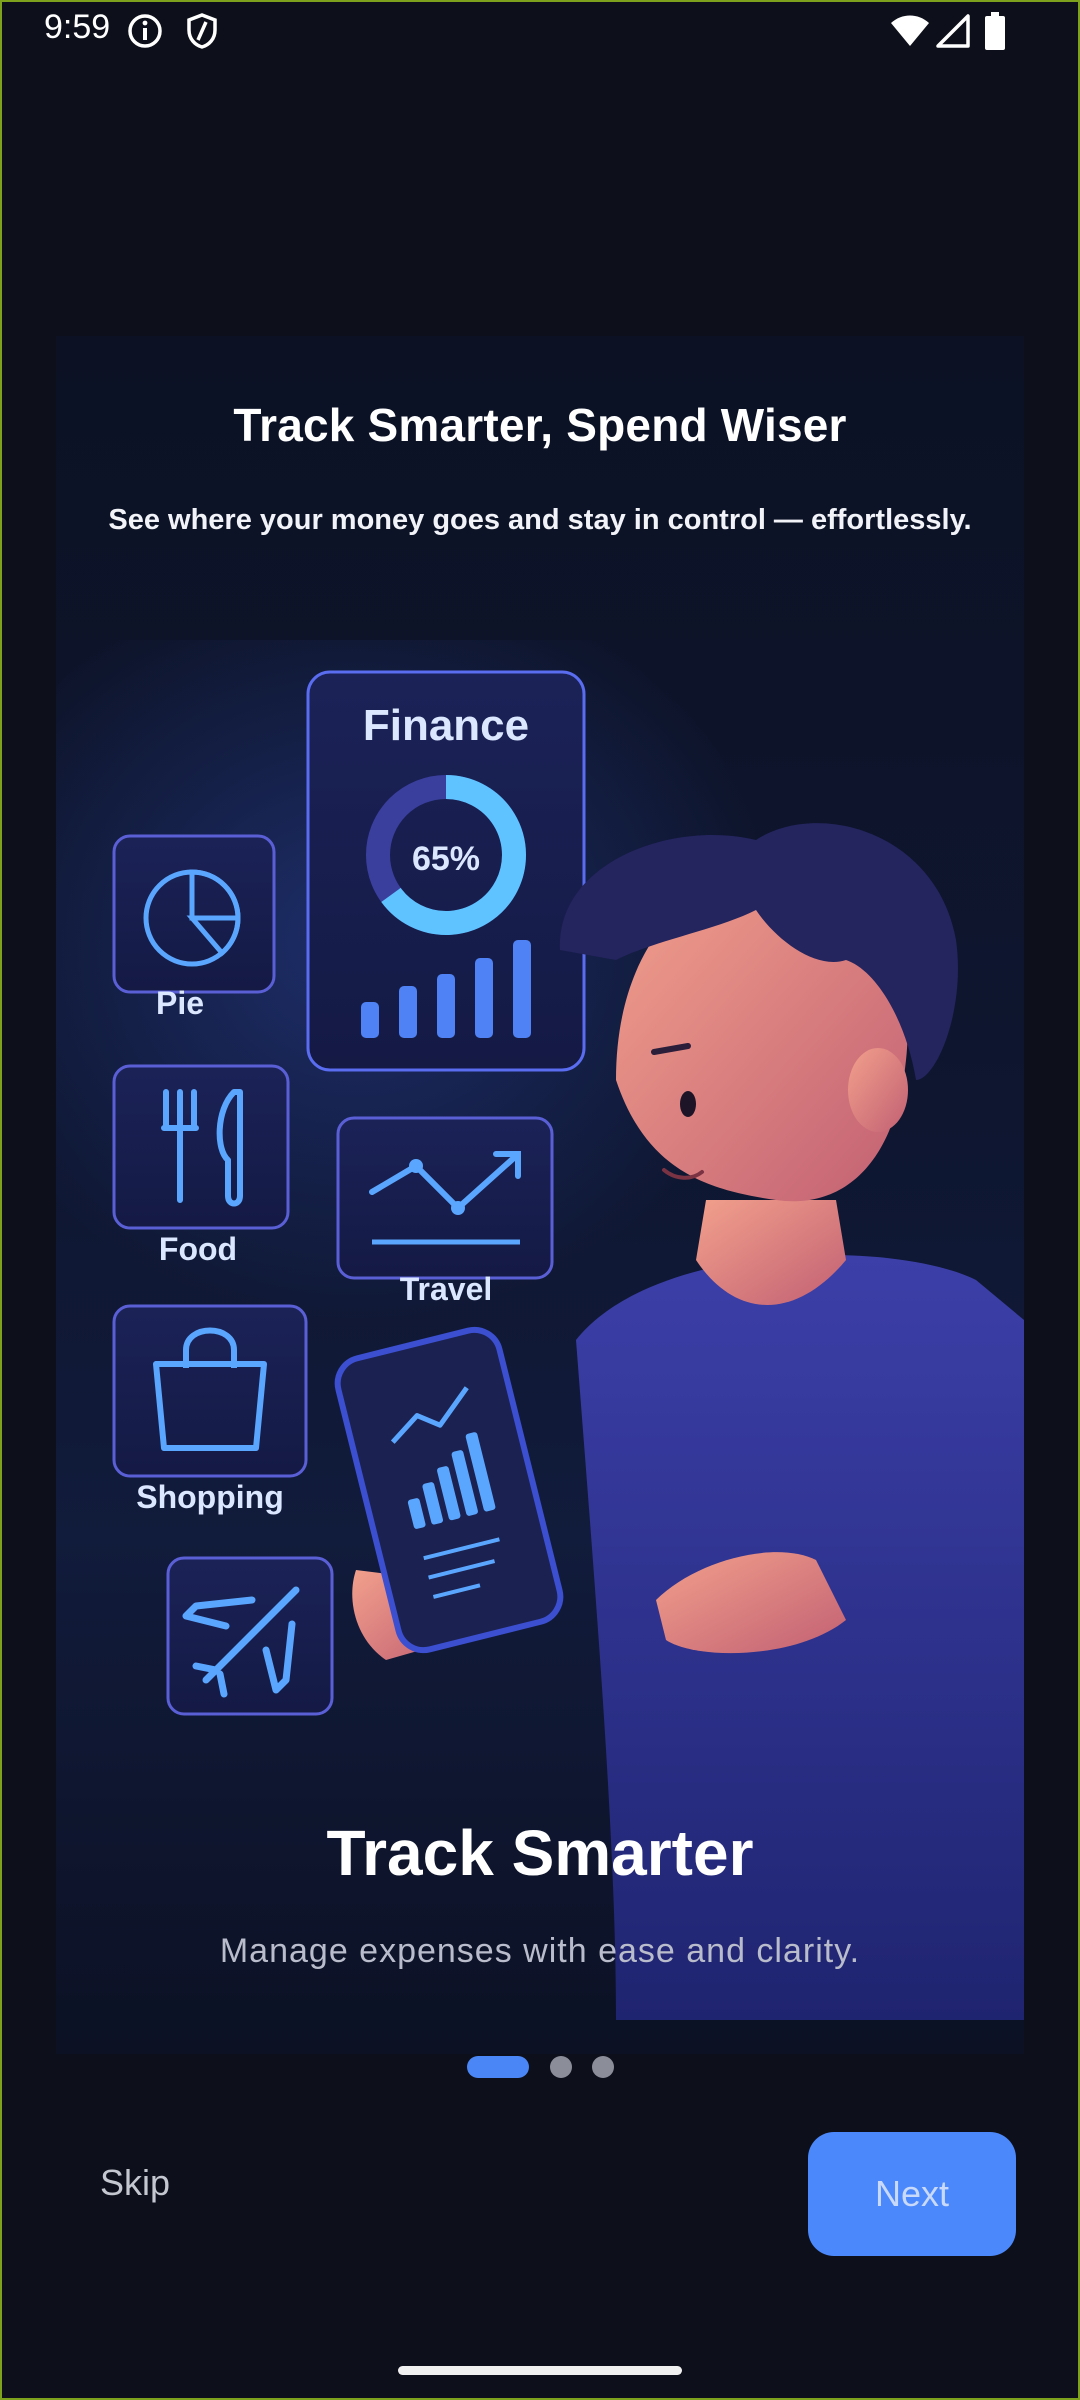 Image resolution: width=1080 pixels, height=2400 pixels. Describe the element at coordinates (910, 33) in the screenshot. I see `wifi-icon` at that location.